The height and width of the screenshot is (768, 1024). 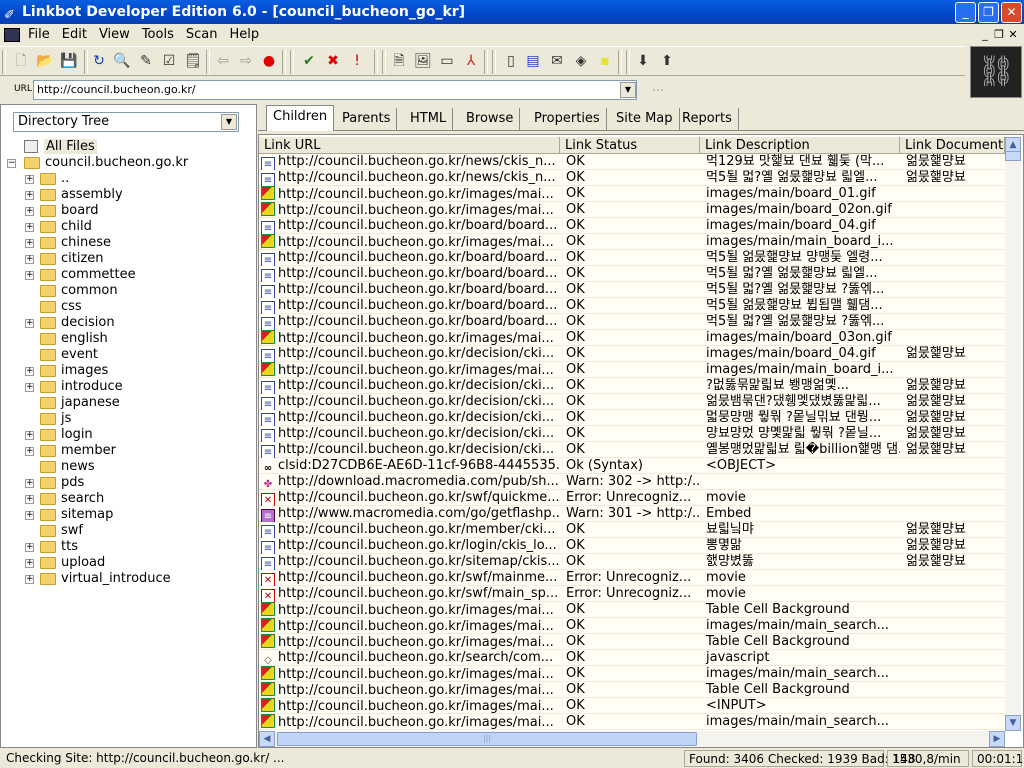 What do you see at coordinates (67, 467) in the screenshot?
I see `tree-item: news` at bounding box center [67, 467].